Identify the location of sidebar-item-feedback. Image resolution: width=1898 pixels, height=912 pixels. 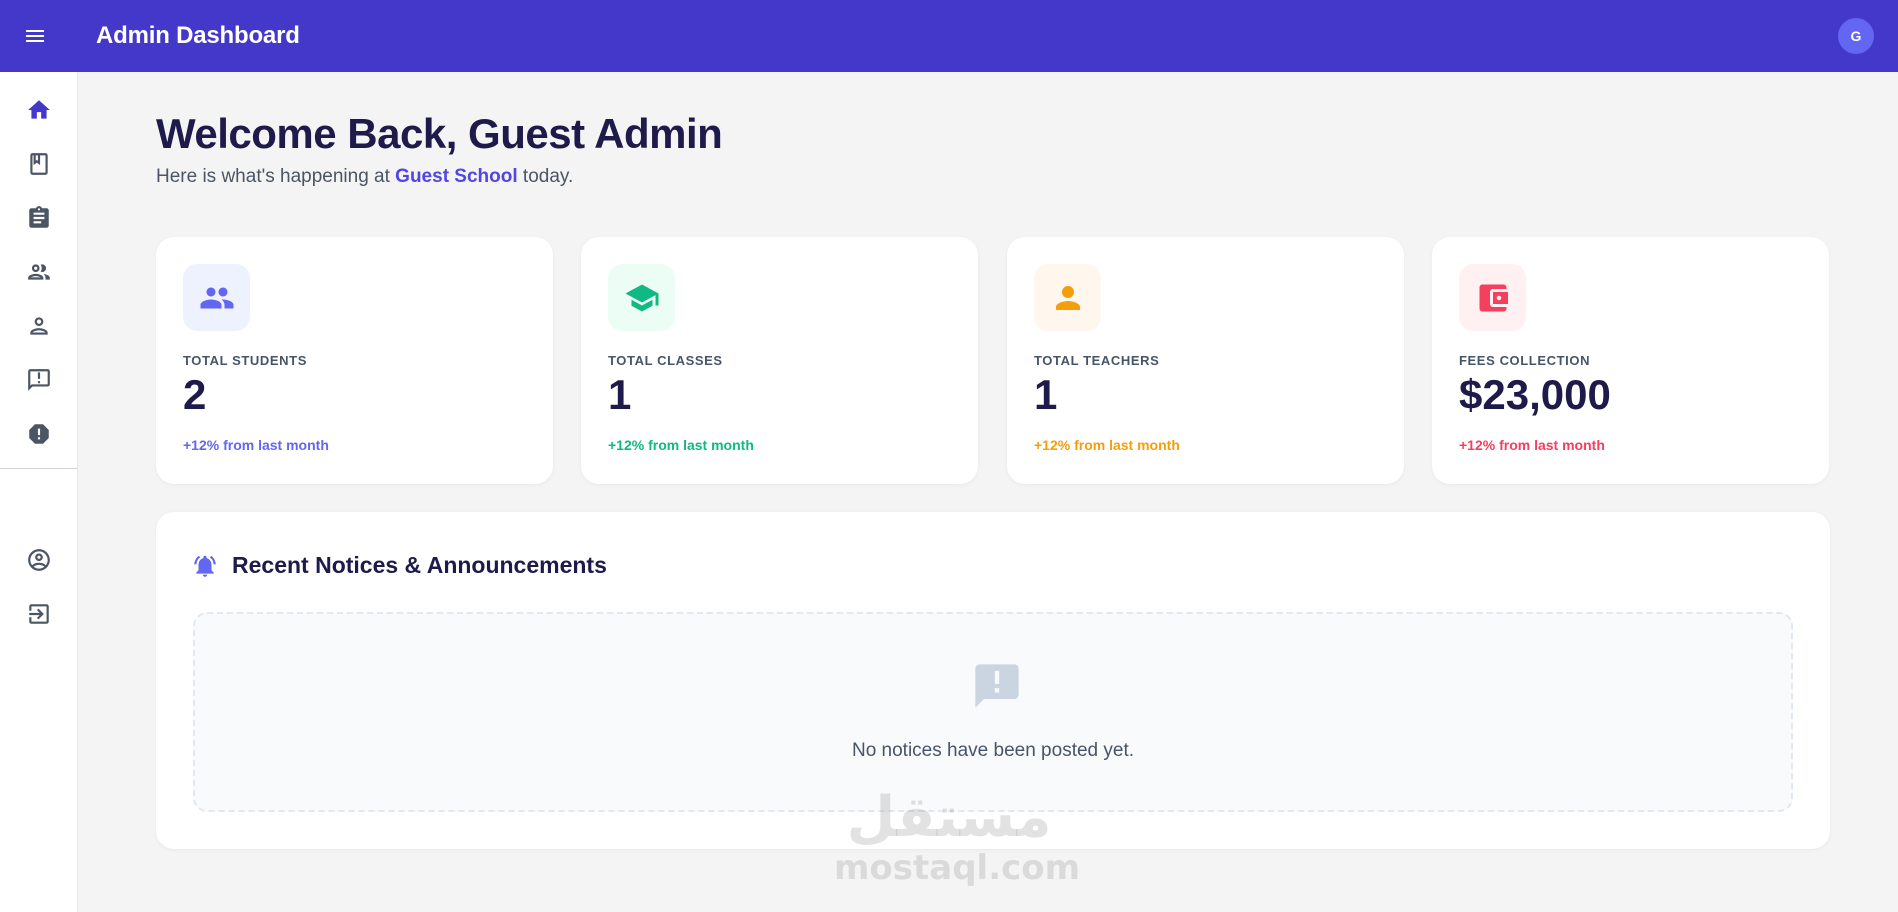
(39, 380).